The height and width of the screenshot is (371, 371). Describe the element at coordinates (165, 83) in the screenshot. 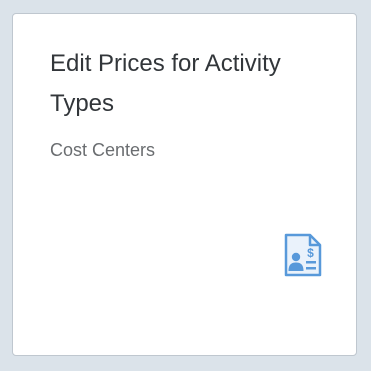

I see `tile-title: Edit Prices for Activity Types` at that location.